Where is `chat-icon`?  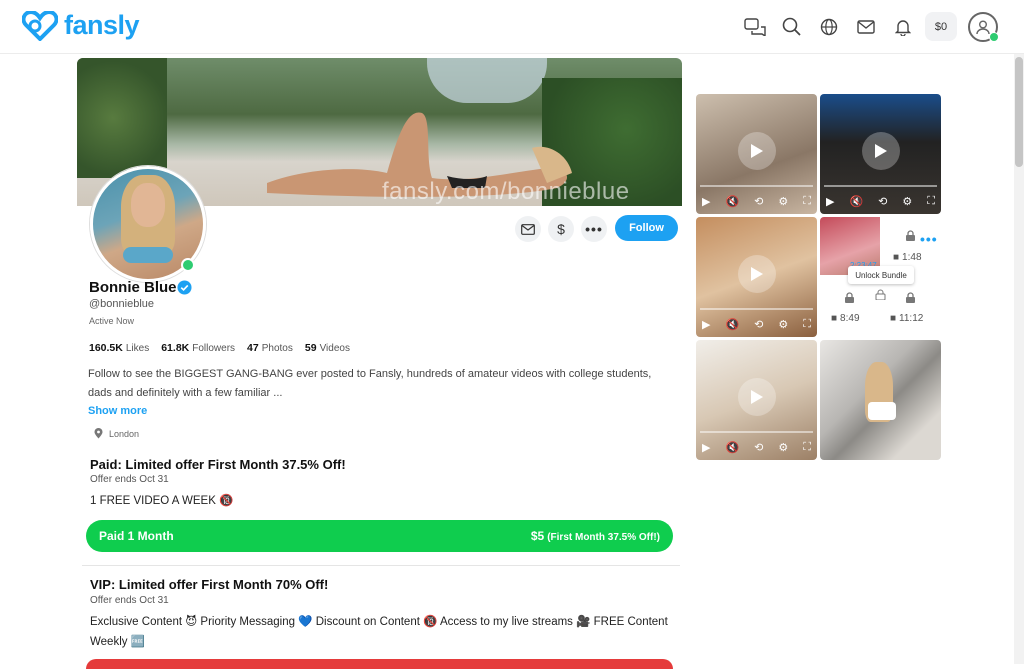
chat-icon is located at coordinates (754, 26).